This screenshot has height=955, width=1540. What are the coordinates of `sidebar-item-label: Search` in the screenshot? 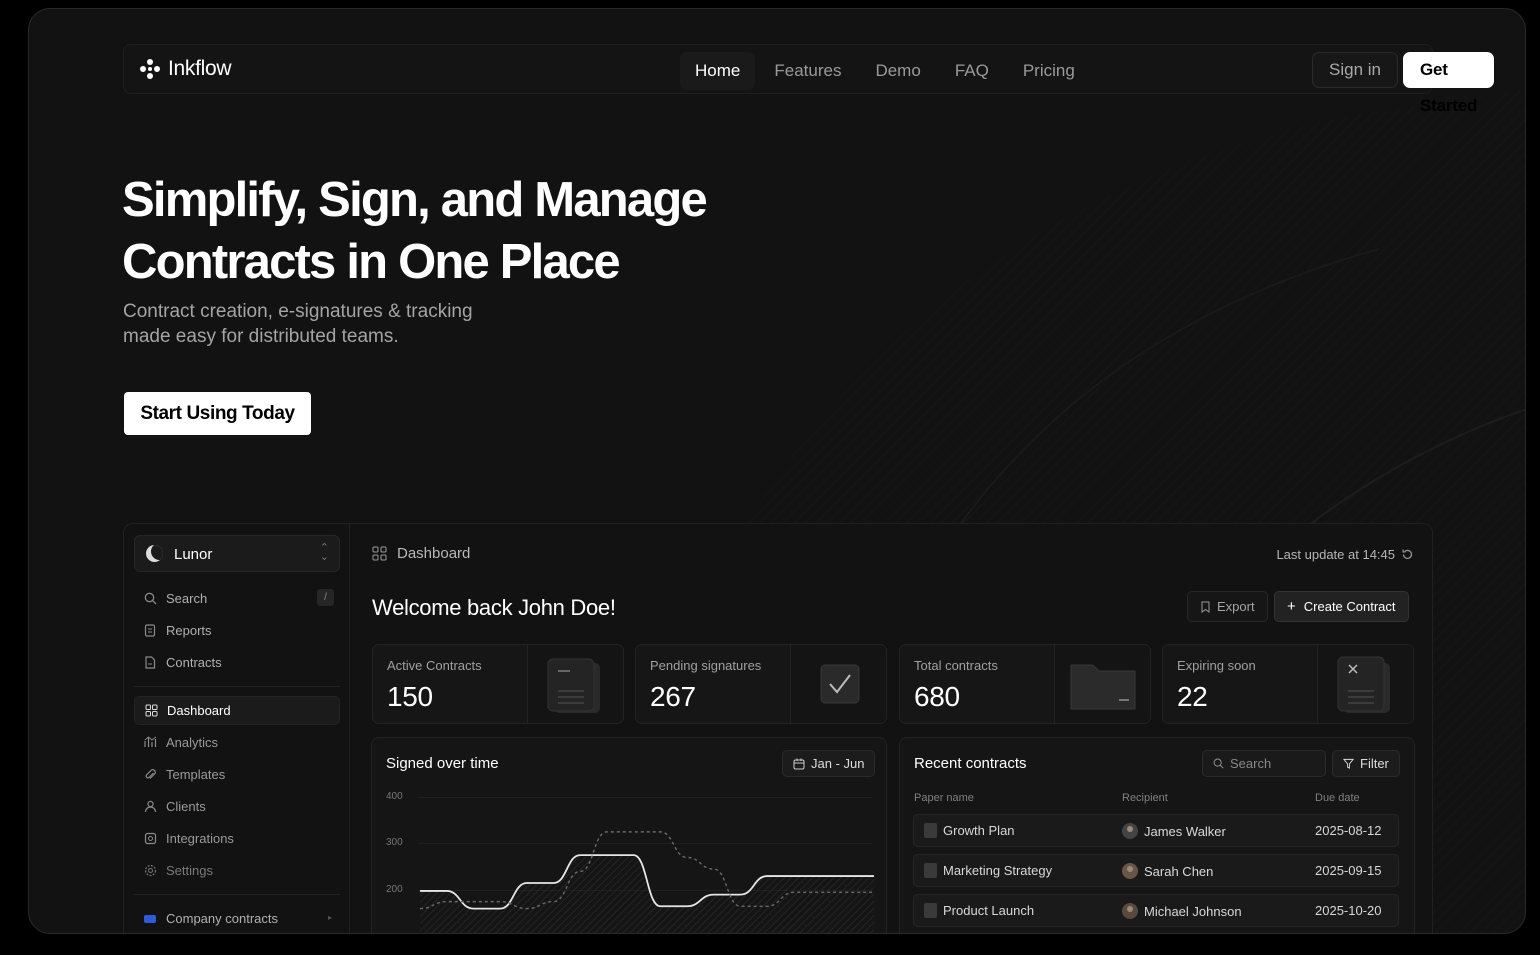 It's located at (187, 598).